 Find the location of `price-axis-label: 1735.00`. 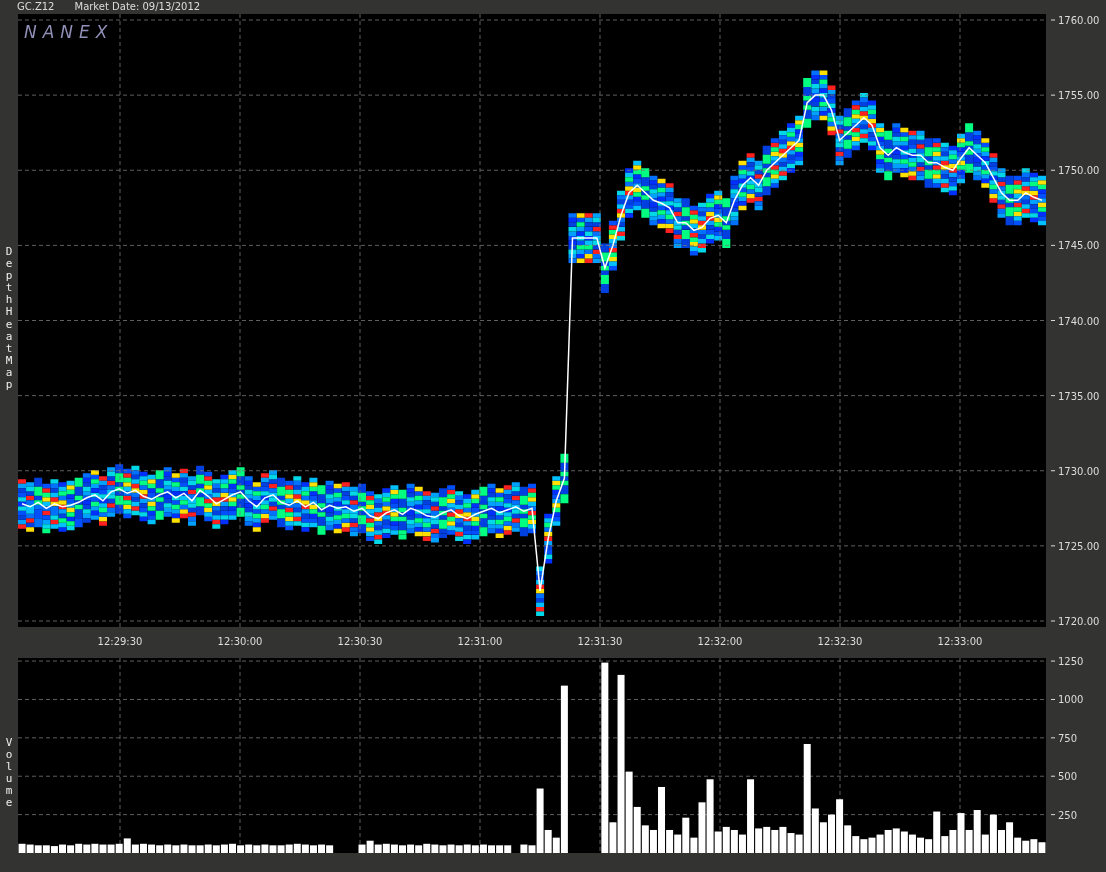

price-axis-label: 1735.00 is located at coordinates (1079, 396).